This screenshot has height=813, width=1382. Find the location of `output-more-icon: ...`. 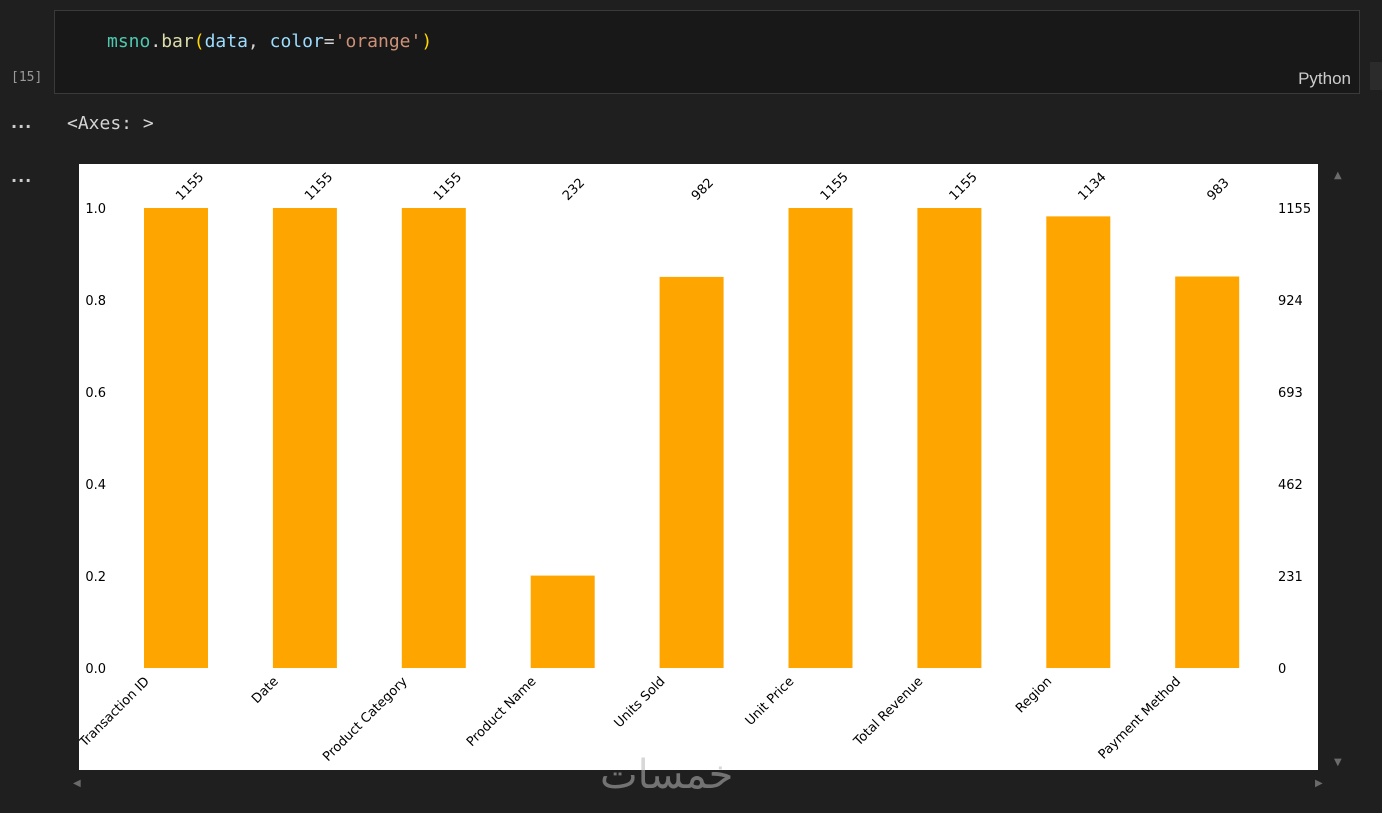

output-more-icon: ... is located at coordinates (21, 123).